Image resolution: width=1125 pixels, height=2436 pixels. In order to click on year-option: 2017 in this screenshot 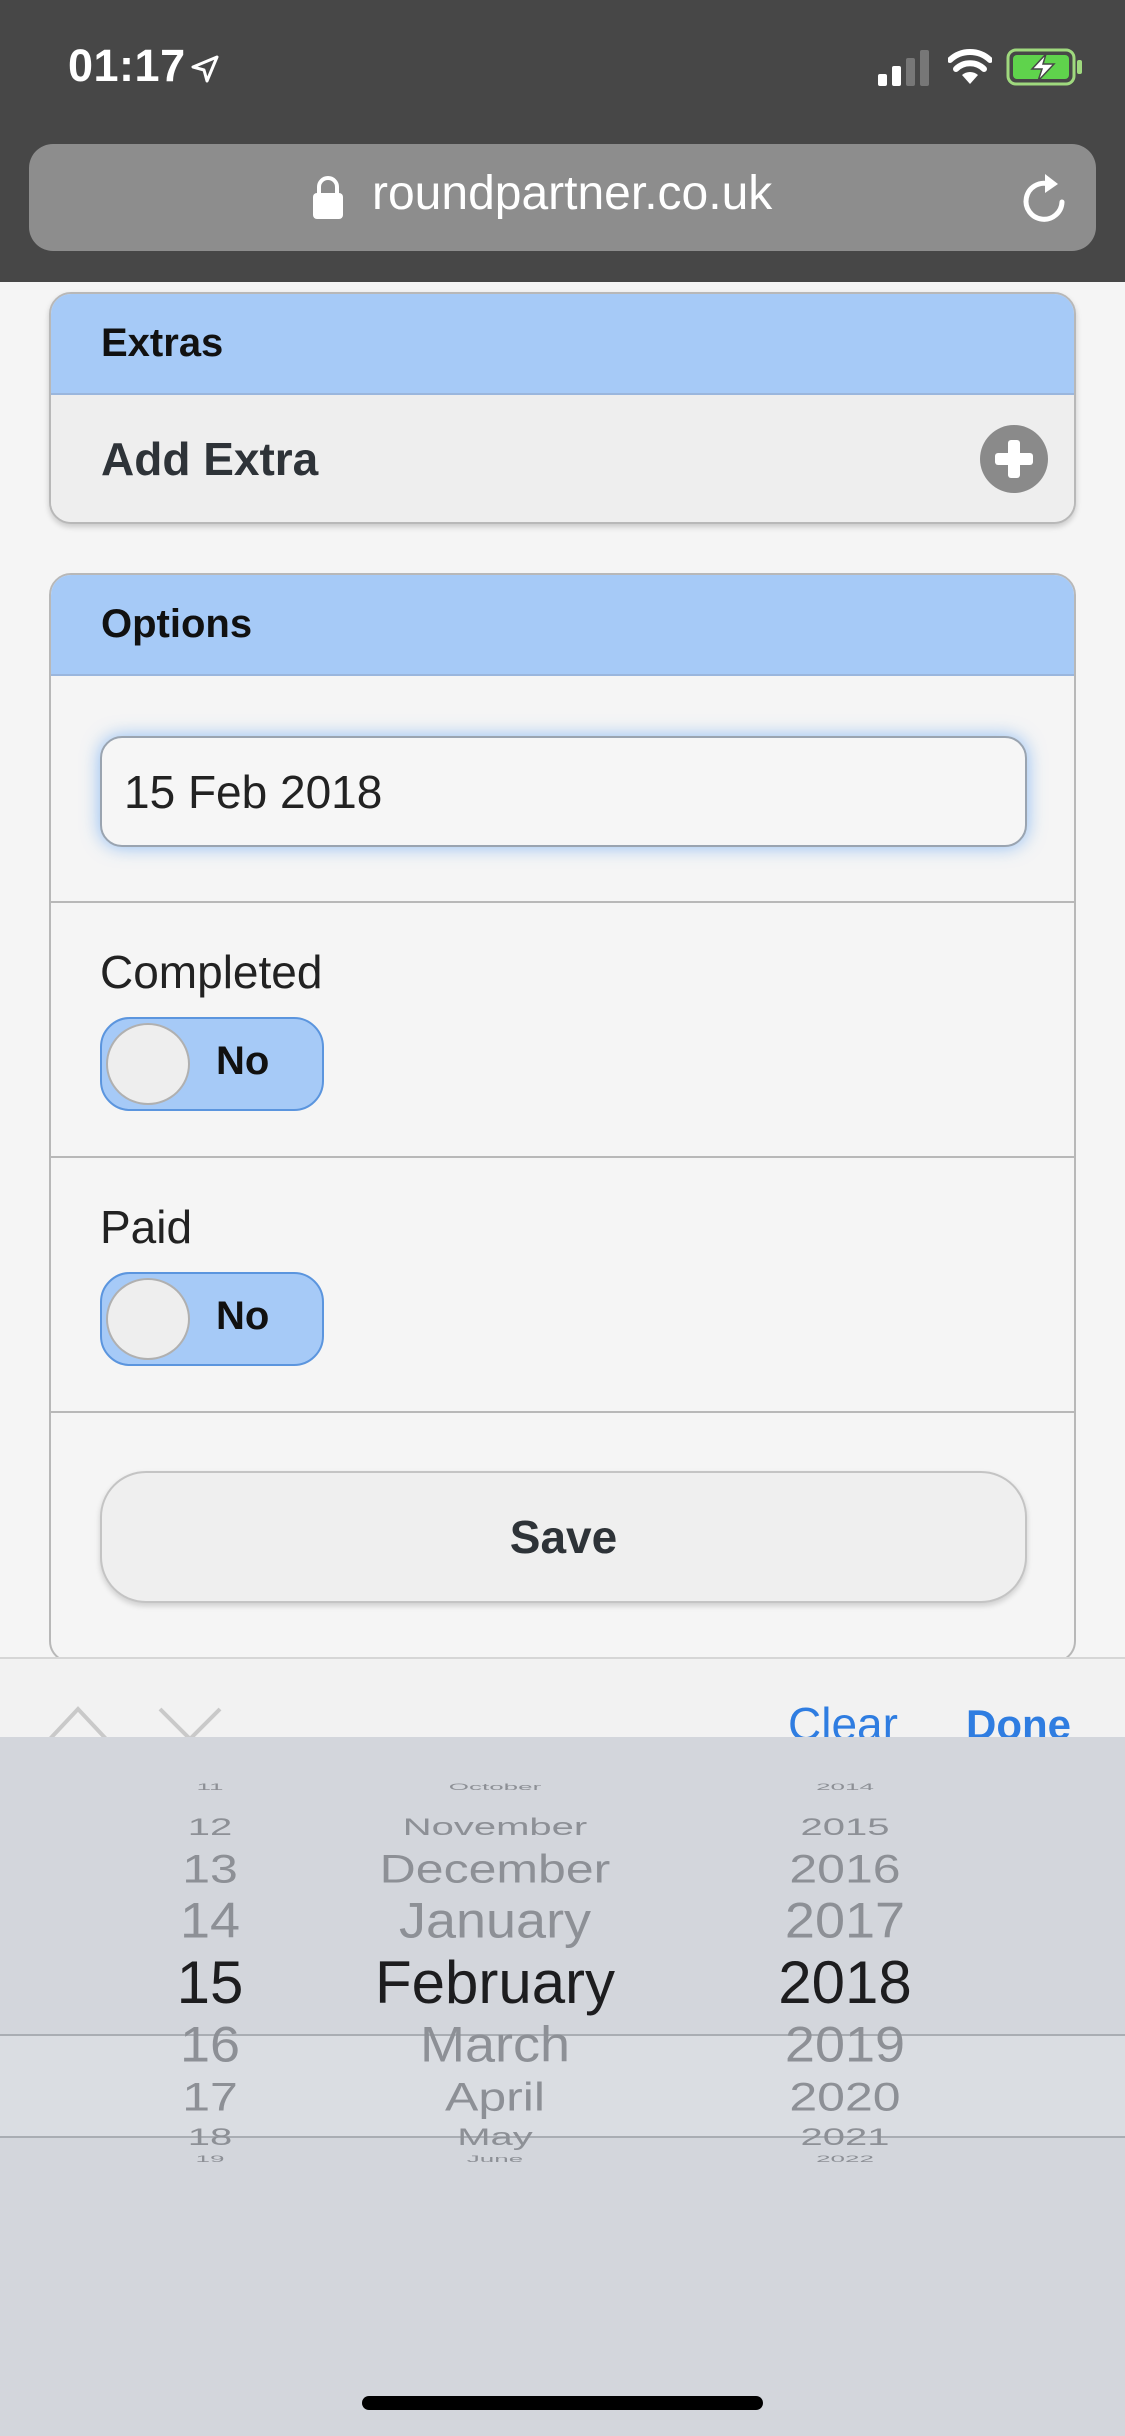, I will do `click(845, 1921)`.